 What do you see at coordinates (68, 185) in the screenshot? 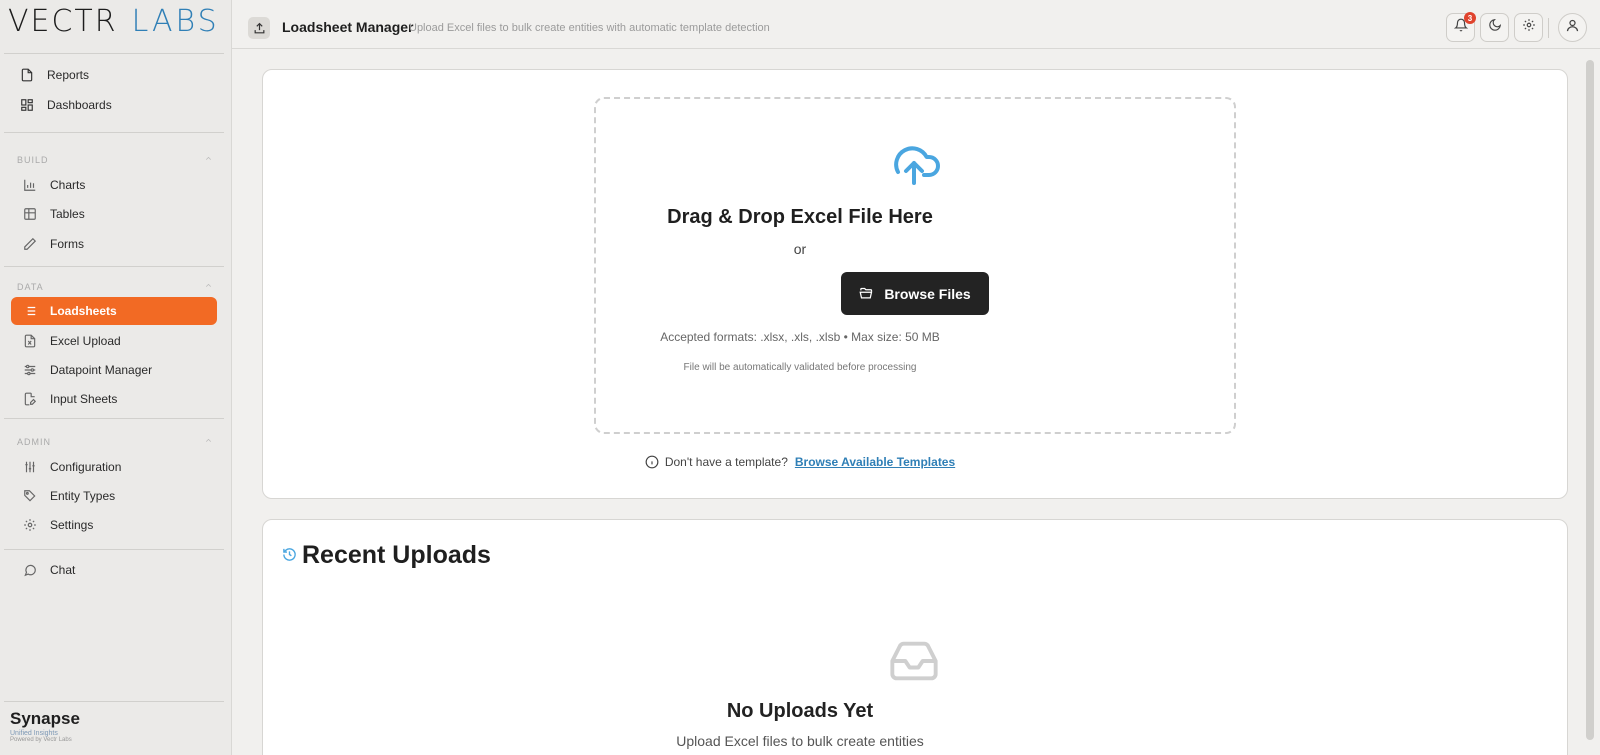
I see `sidebar-item-label: Charts` at bounding box center [68, 185].